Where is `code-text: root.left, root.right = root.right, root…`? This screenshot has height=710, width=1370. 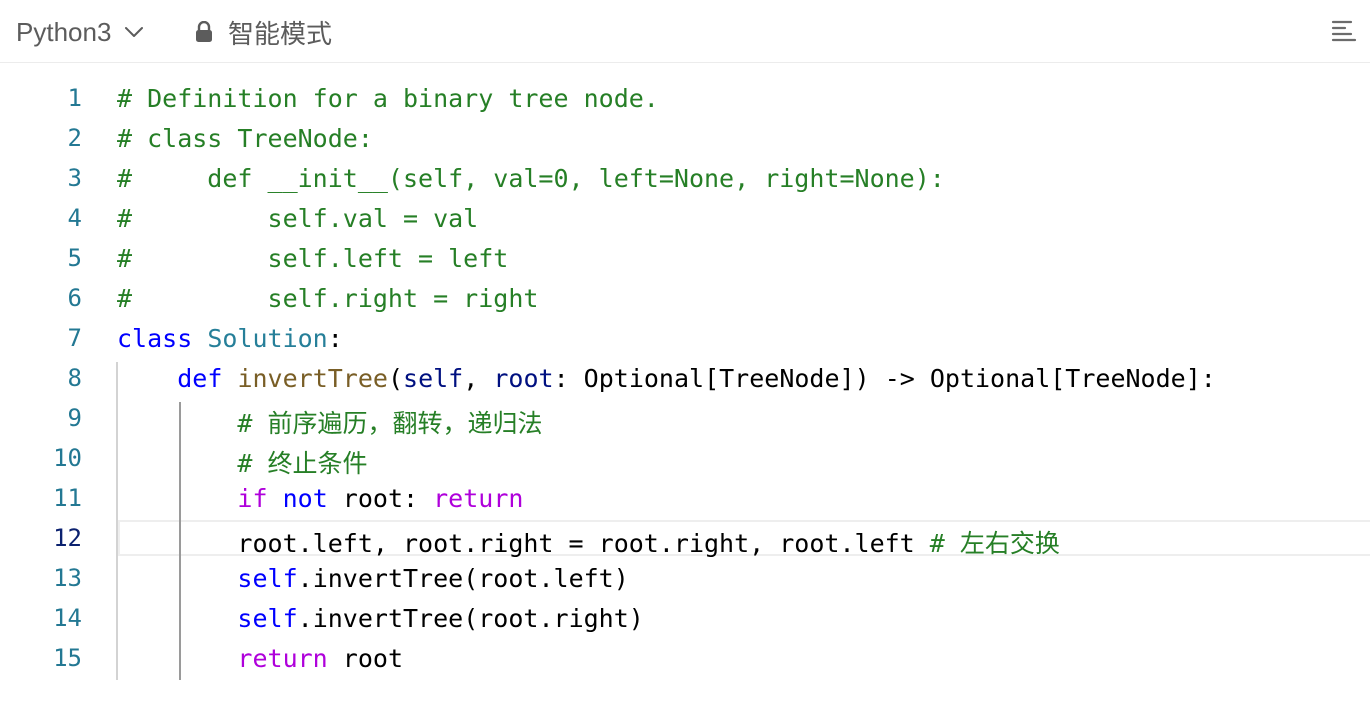
code-text: root.left, root.right = root.right, root… is located at coordinates (588, 542).